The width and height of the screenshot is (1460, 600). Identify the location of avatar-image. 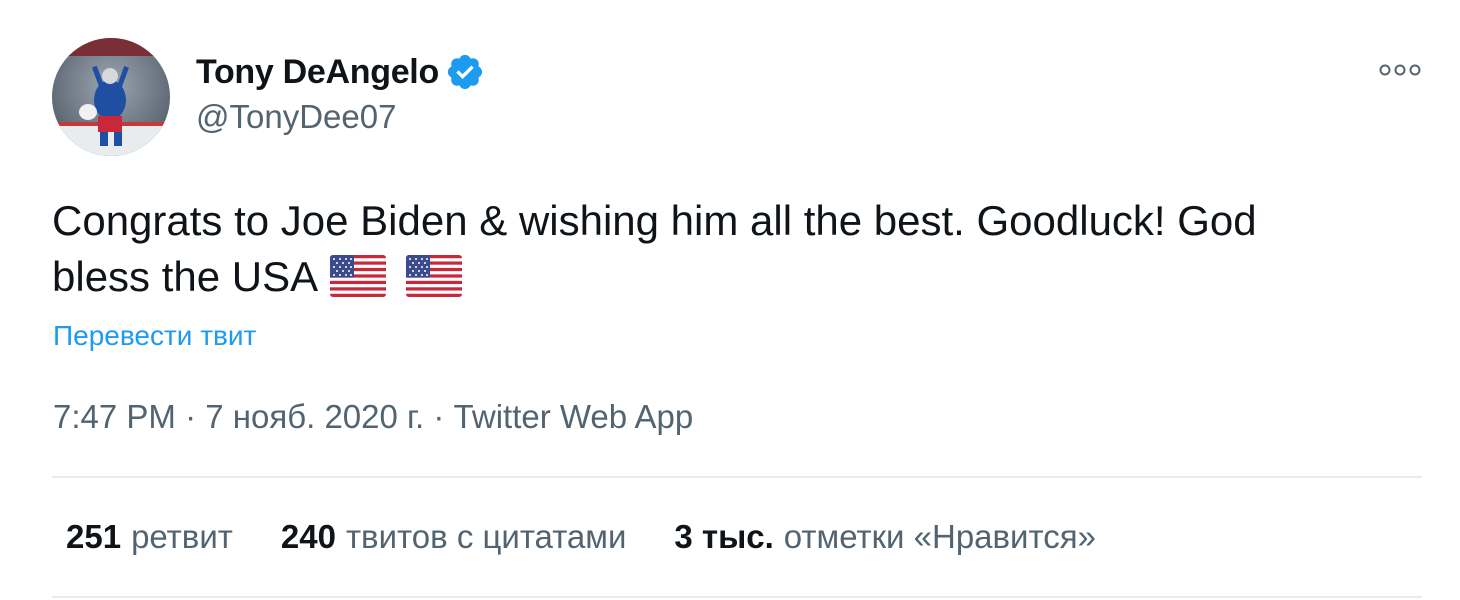
(111, 97).